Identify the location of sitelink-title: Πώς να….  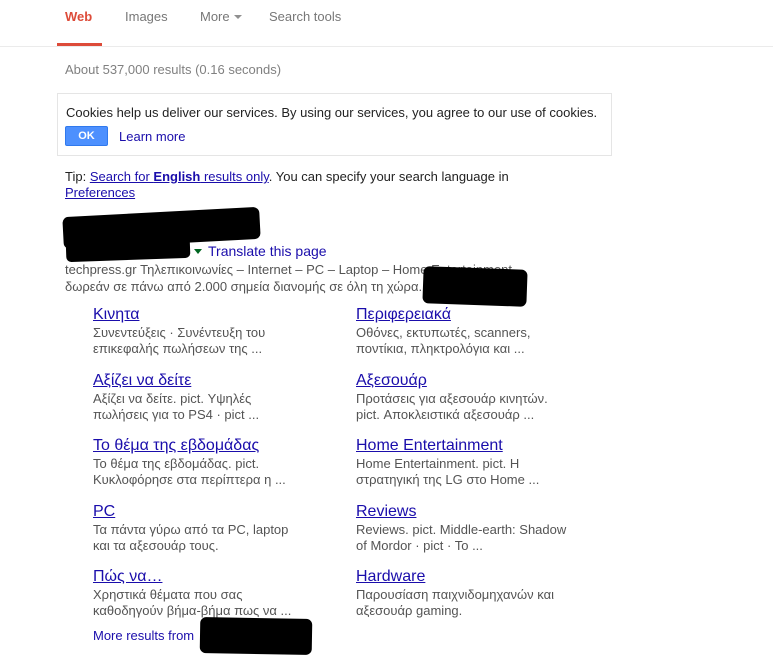
(200, 576).